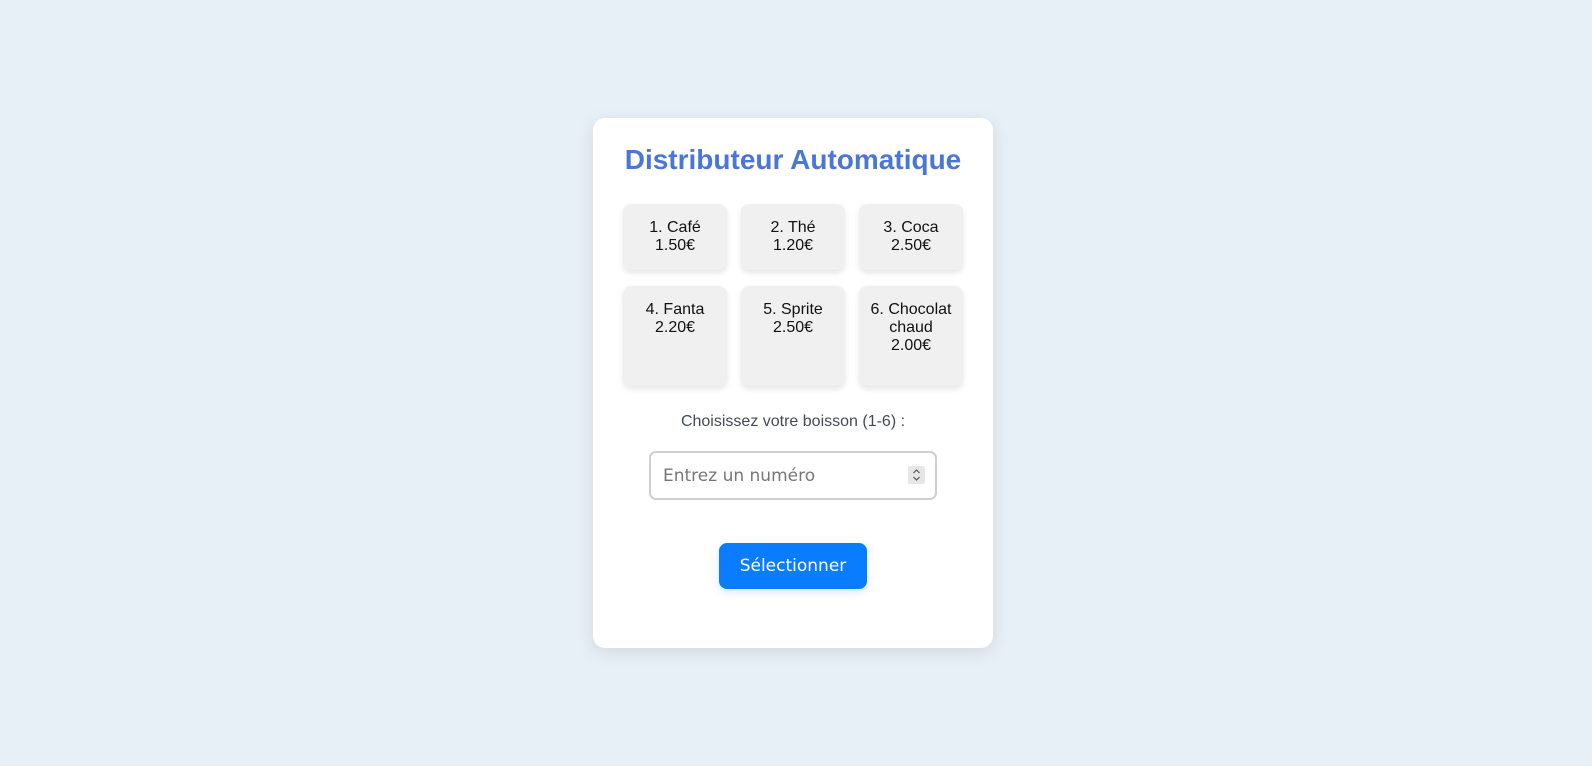 The width and height of the screenshot is (1592, 766). I want to click on drink-tile-coca: 3. Coca 2.50€, so click(911, 237).